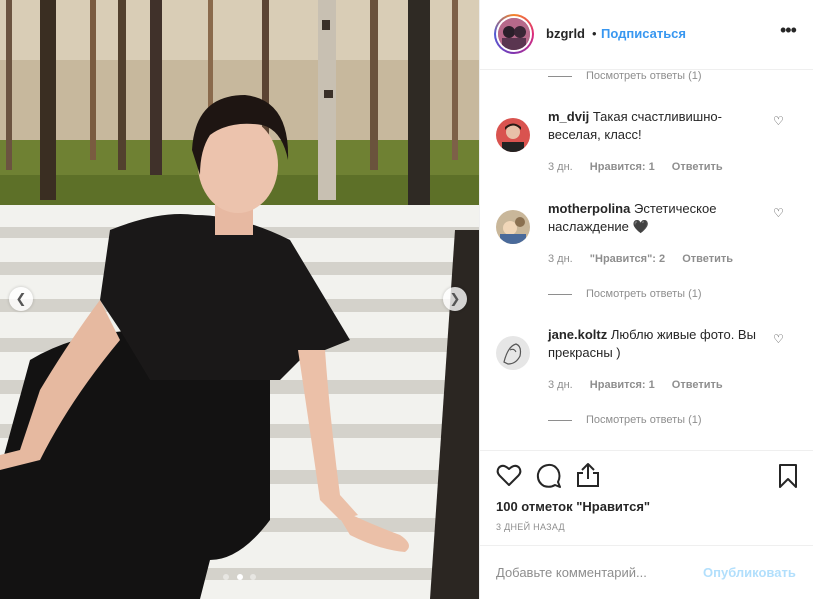 The width and height of the screenshot is (813, 599). I want to click on share-icon, so click(588, 475).